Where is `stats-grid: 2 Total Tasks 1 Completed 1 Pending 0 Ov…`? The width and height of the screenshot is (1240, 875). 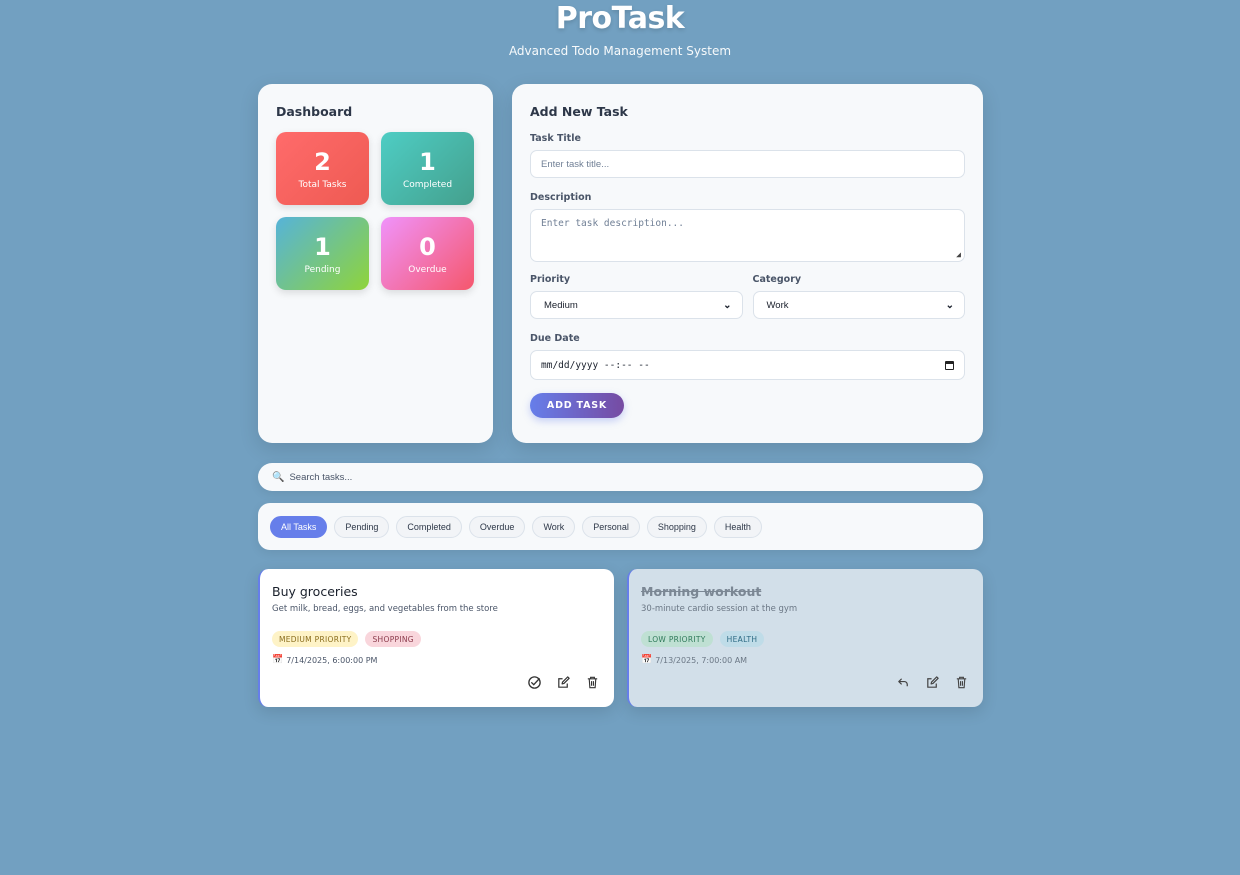
stats-grid: 2 Total Tasks 1 Completed 1 Pending 0 Ov… is located at coordinates (375, 211).